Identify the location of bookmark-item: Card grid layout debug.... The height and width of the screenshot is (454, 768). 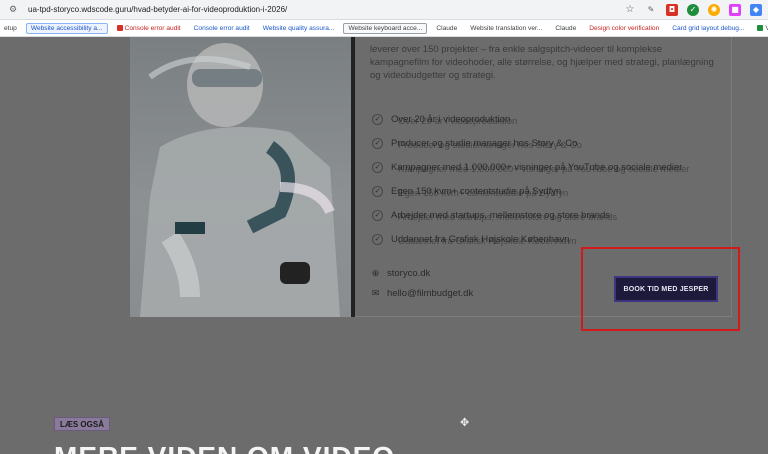
(708, 28).